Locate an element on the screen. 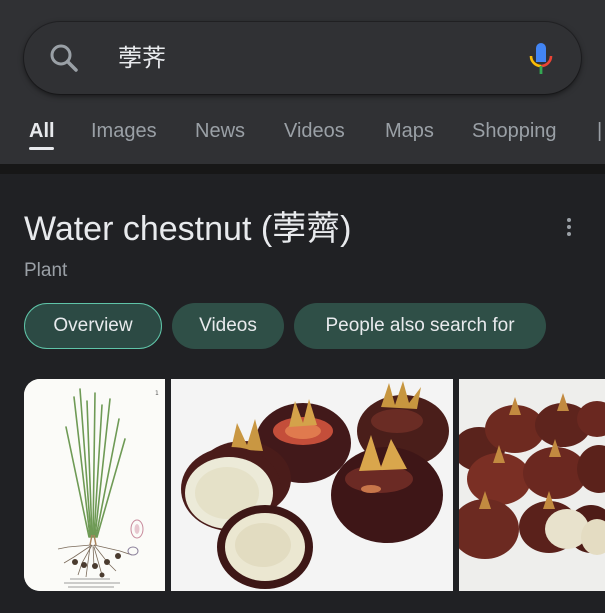 Image resolution: width=605 pixels, height=613 pixels. search-tabs: All Images News Videos Maps Shopping | is located at coordinates (302, 133).